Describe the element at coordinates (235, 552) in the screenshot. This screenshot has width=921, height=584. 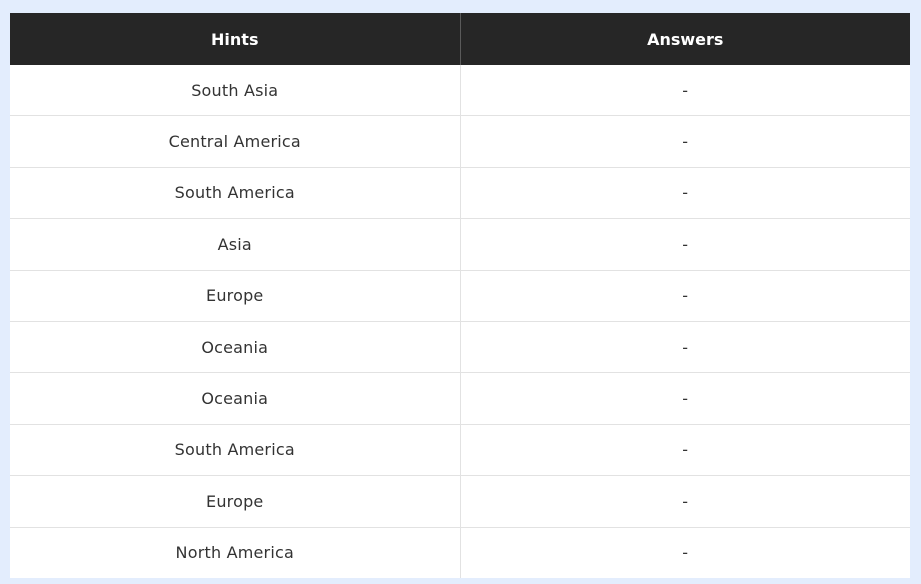
I see `hint-cell: North America` at that location.